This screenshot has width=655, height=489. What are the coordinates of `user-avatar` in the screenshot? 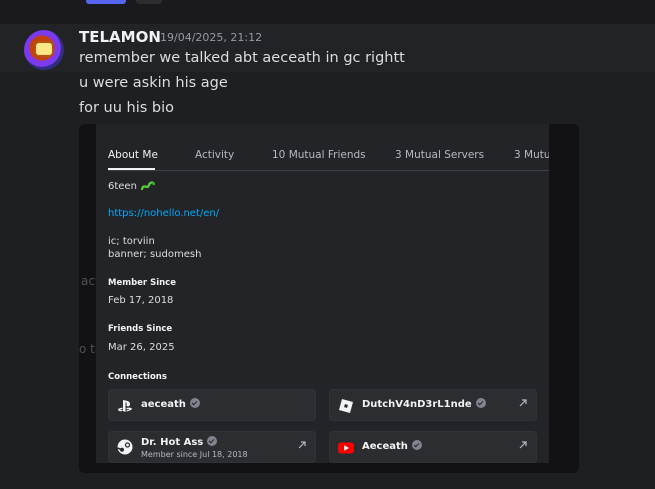 It's located at (44, 50).